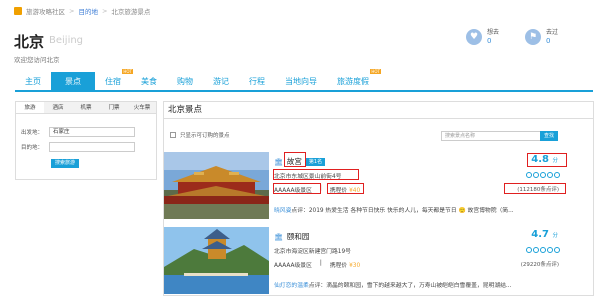  What do you see at coordinates (142, 107) in the screenshot?
I see `search-tab-train: 火车票` at bounding box center [142, 107].